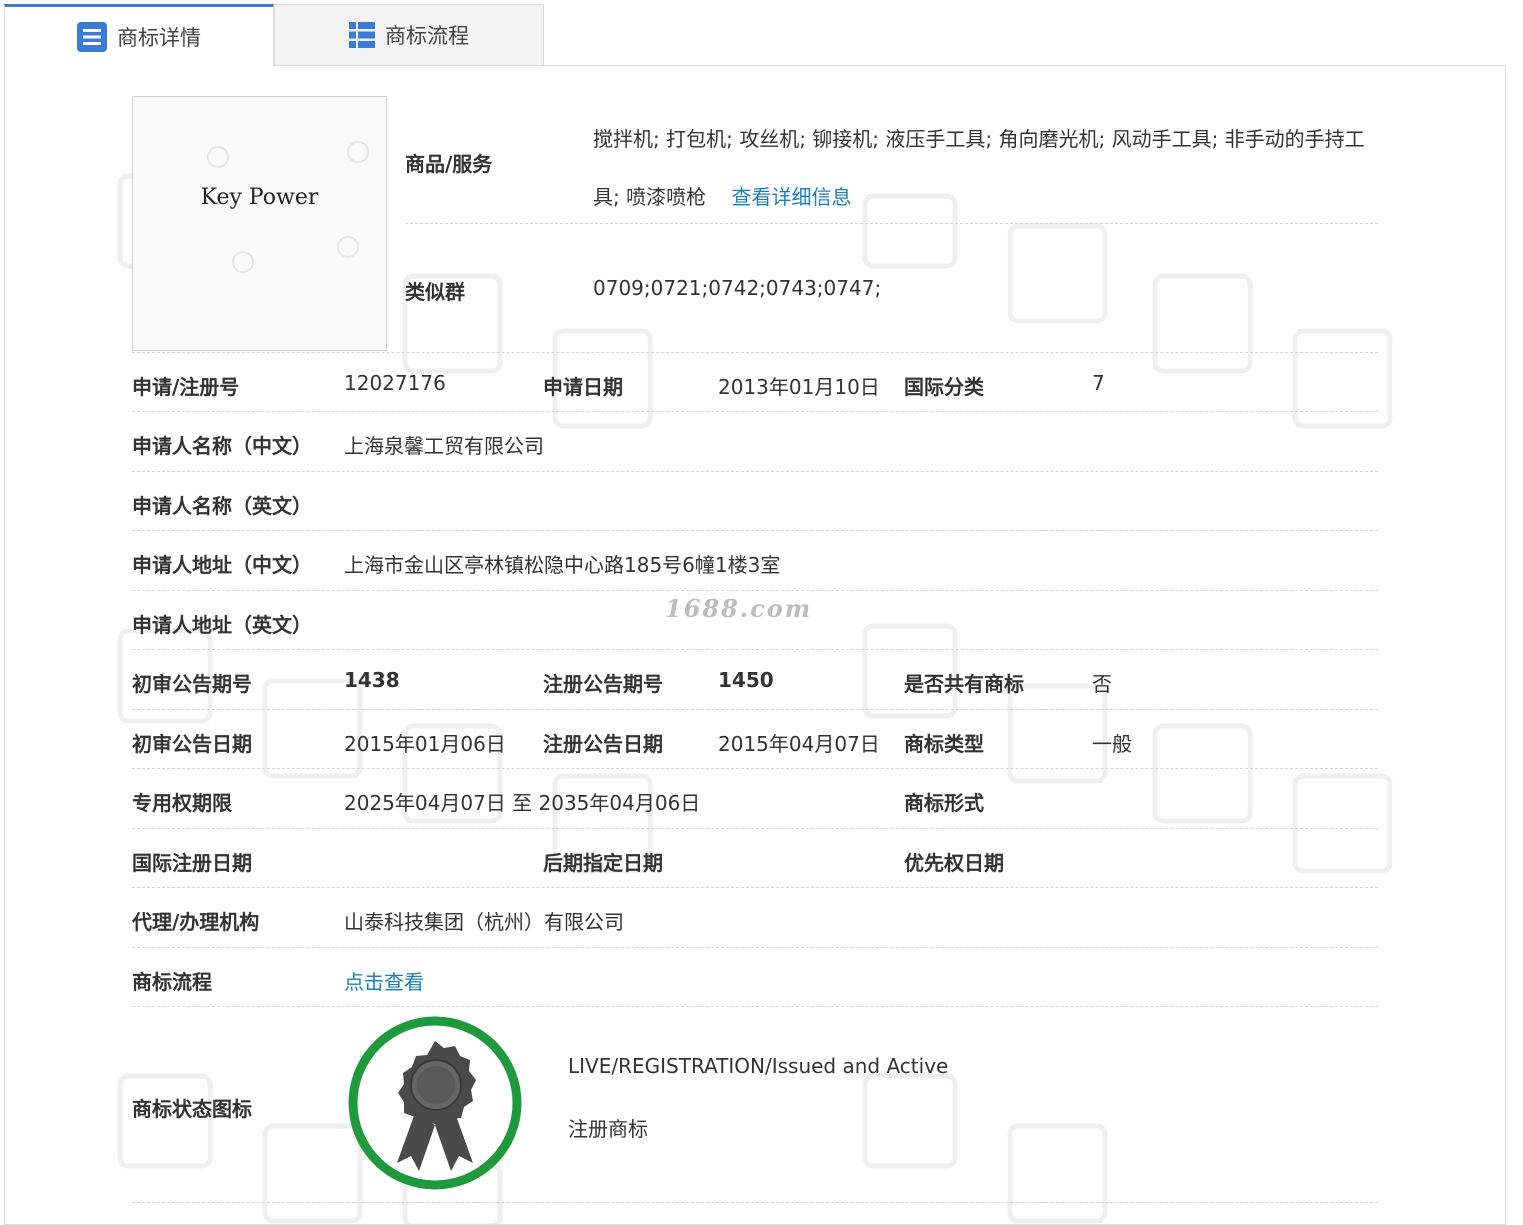 This screenshot has height=1225, width=1523. Describe the element at coordinates (222, 625) in the screenshot. I see `address-en-label: 申请人地址（英文）` at that location.